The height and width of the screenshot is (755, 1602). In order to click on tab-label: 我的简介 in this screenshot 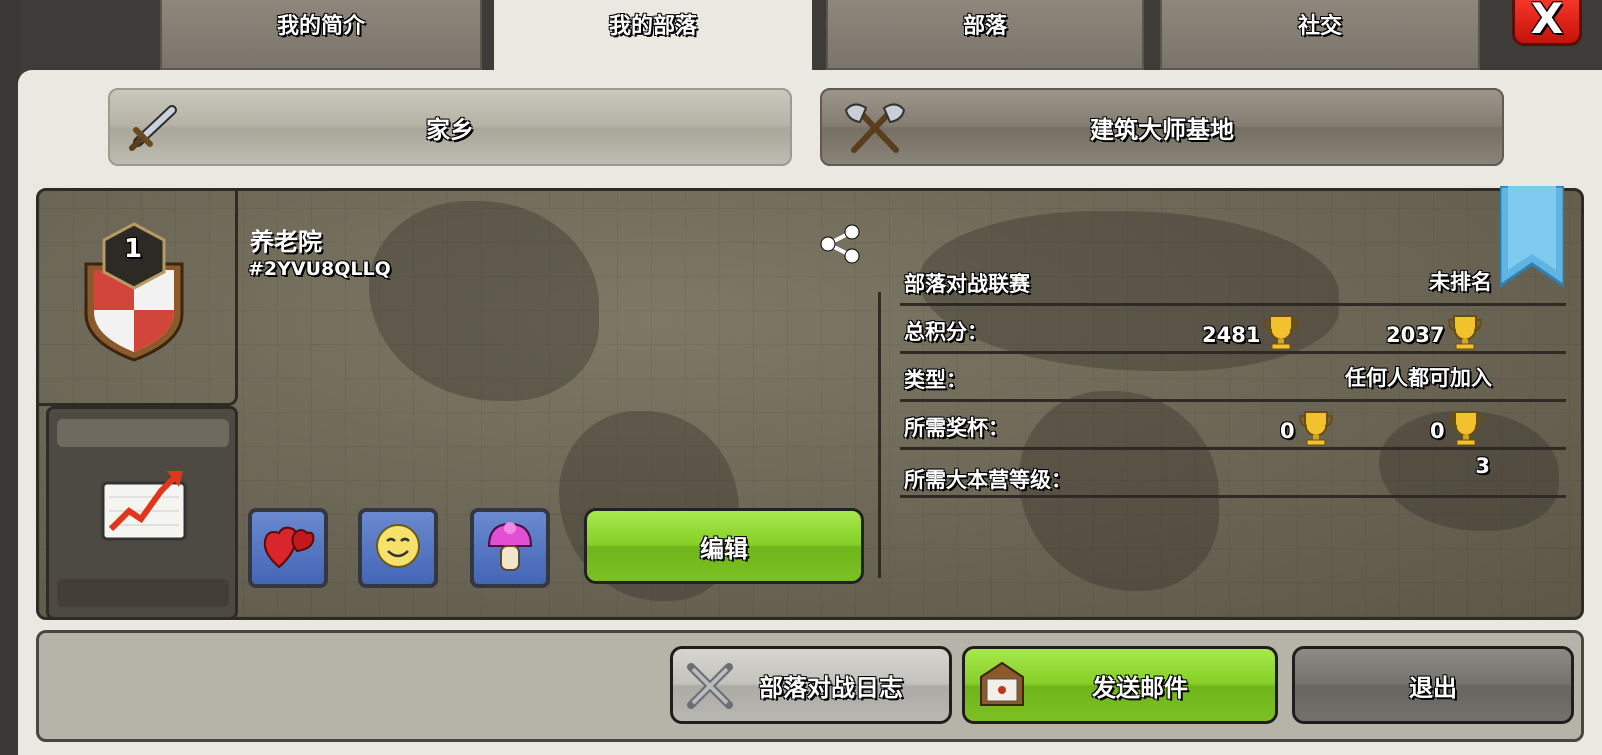, I will do `click(320, 26)`.